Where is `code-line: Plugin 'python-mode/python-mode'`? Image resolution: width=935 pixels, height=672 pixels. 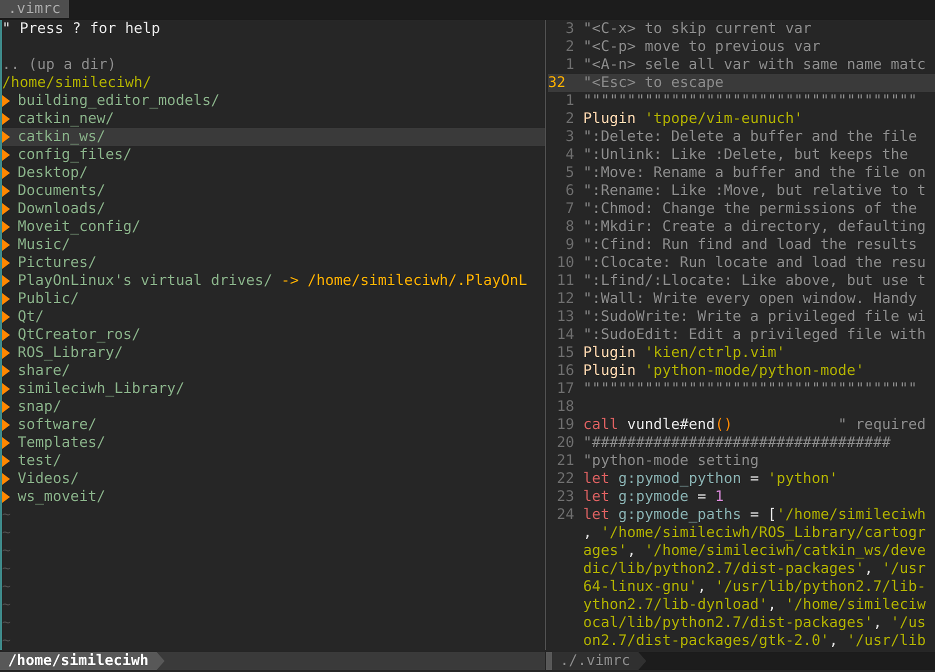
code-line: Plugin 'python-mode/python-mode' is located at coordinates (724, 371).